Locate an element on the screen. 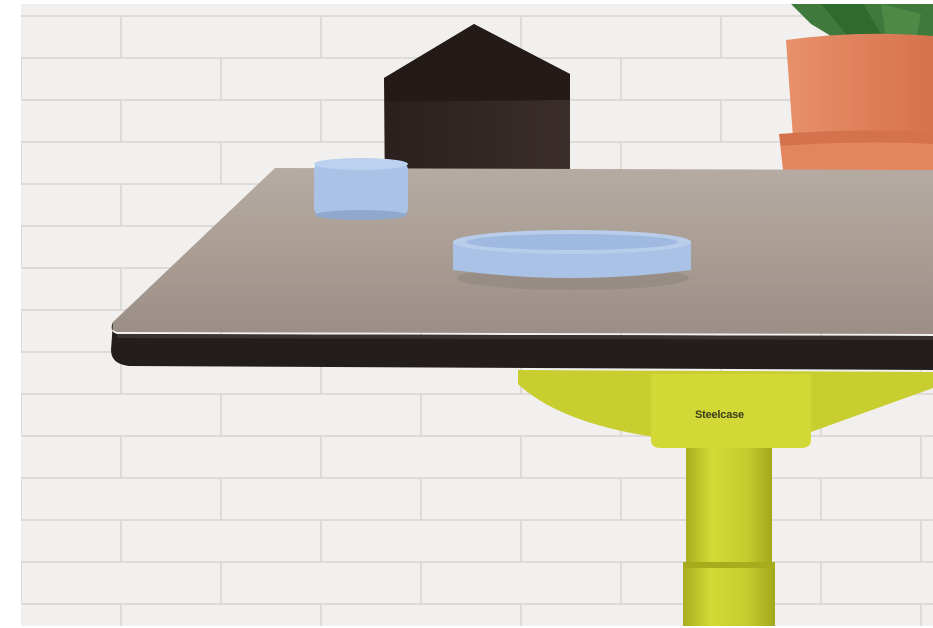 The height and width of the screenshot is (628, 933). small-blue-cup is located at coordinates (361, 189).